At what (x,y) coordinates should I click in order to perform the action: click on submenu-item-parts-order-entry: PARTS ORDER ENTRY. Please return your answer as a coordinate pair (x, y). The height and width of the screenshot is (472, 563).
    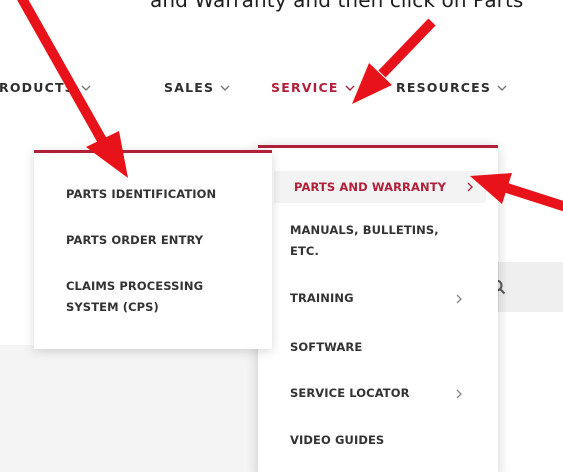
    Looking at the image, I should click on (161, 240).